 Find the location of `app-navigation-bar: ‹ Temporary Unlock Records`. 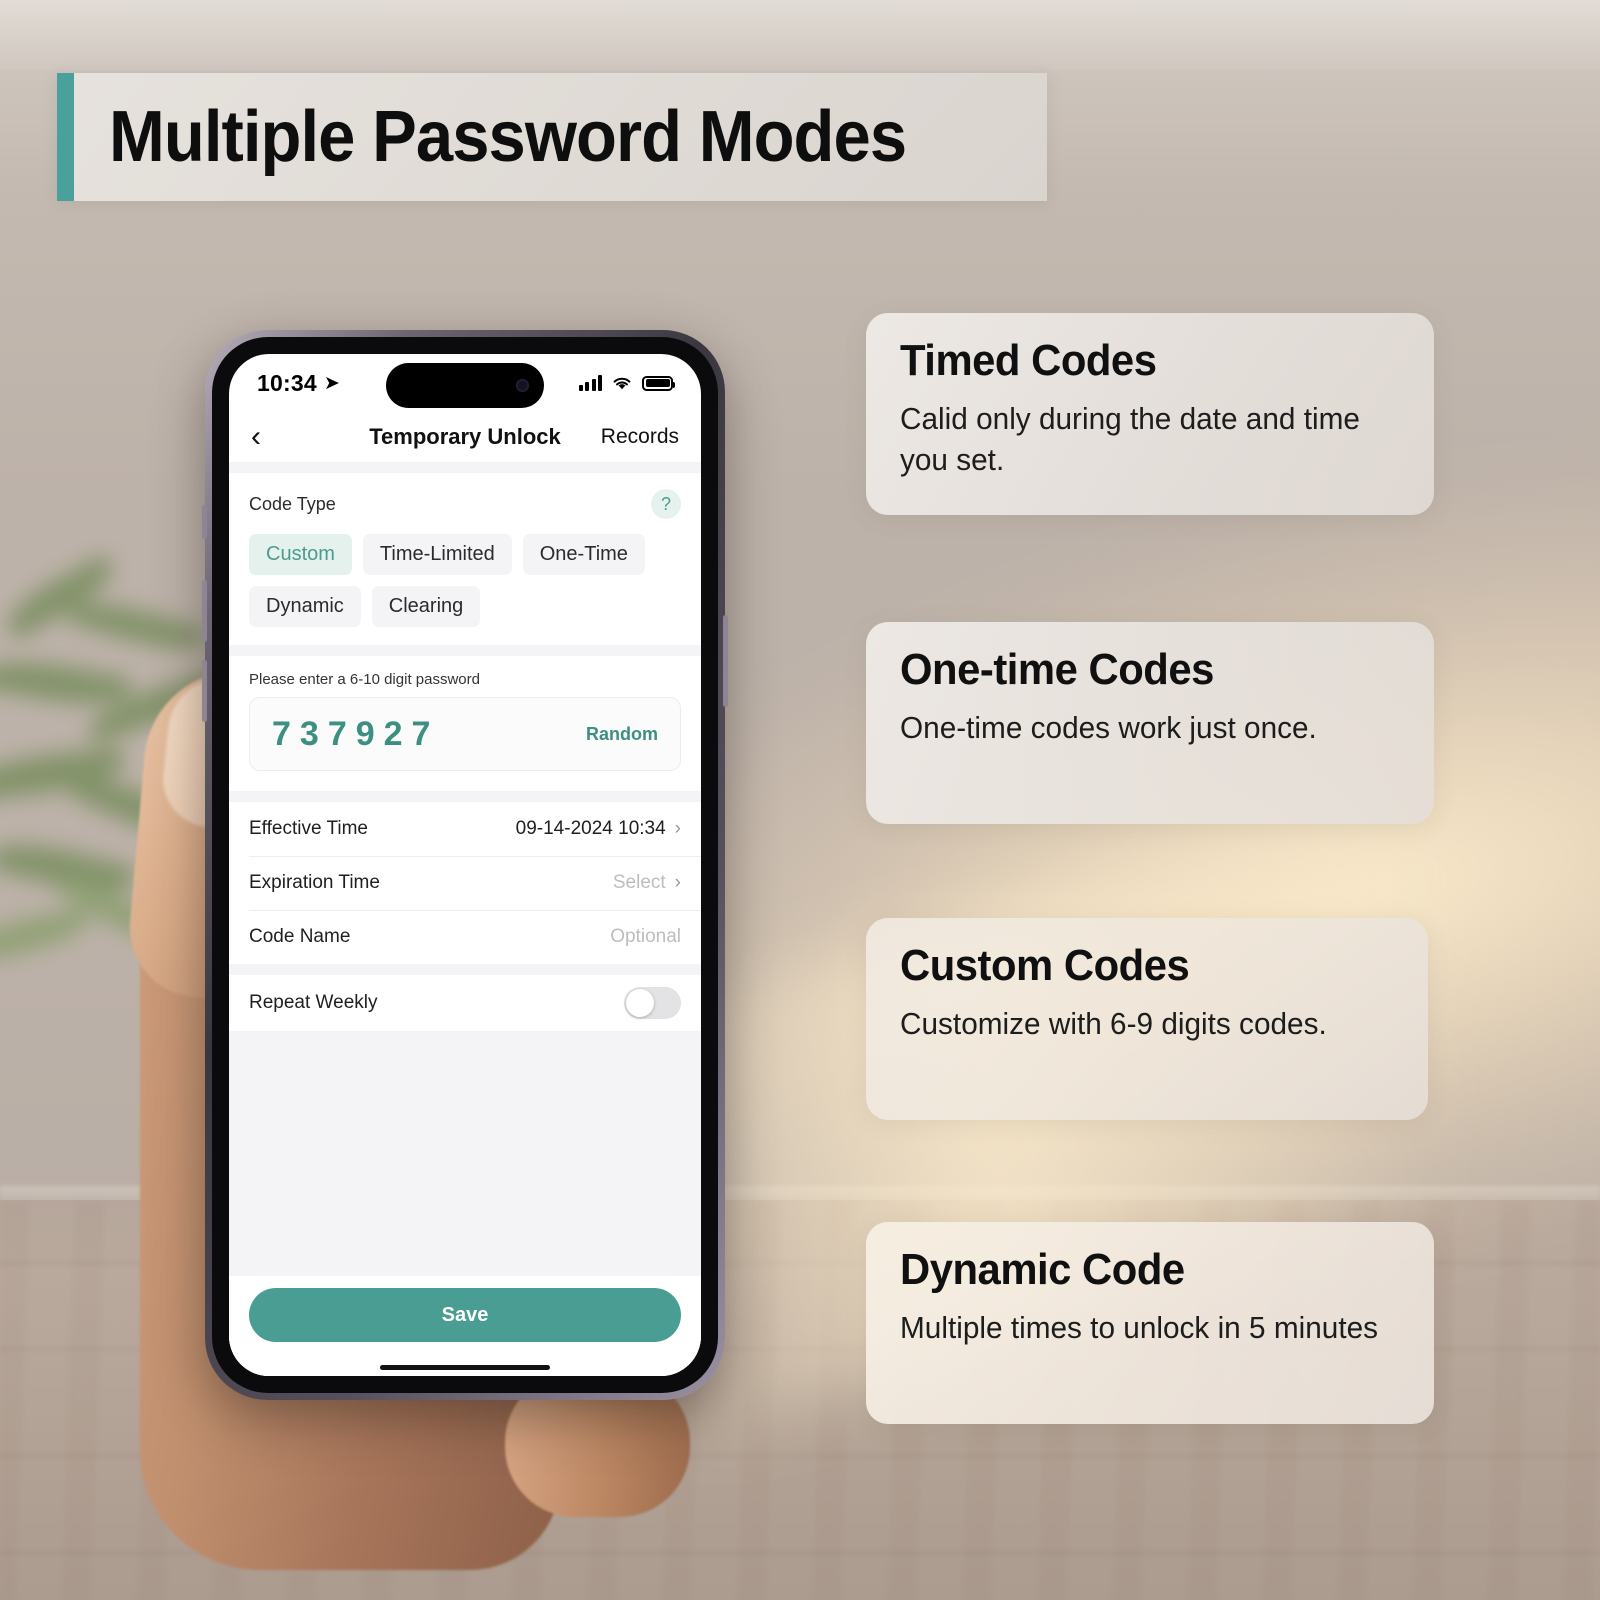

app-navigation-bar: ‹ Temporary Unlock Records is located at coordinates (465, 437).